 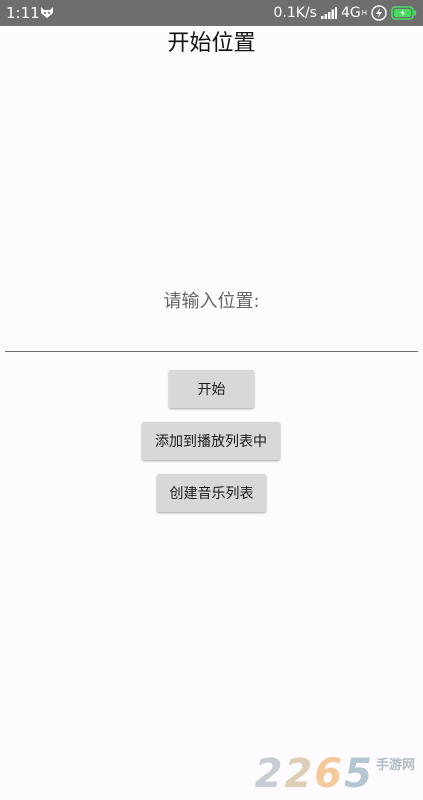 I want to click on watermark-digit: 6, so click(x=328, y=774).